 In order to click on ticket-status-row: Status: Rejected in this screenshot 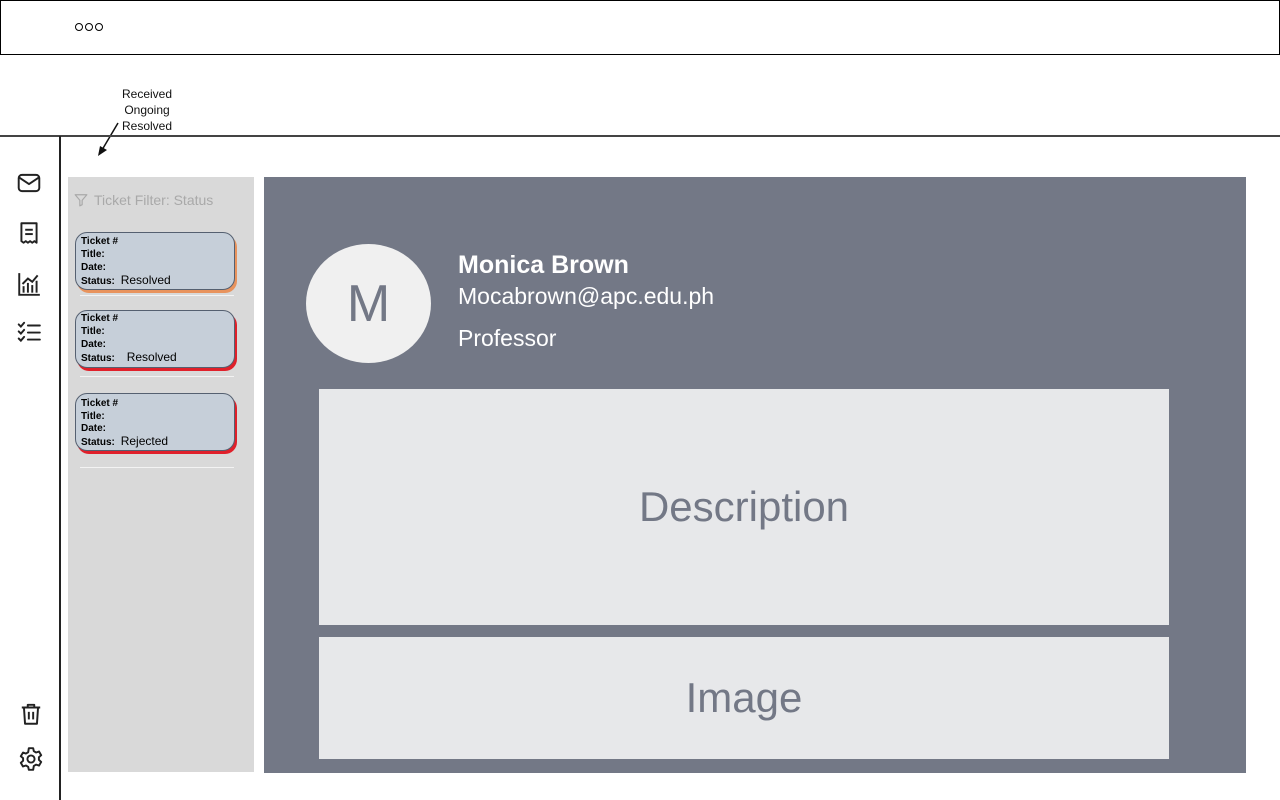, I will do `click(125, 441)`.